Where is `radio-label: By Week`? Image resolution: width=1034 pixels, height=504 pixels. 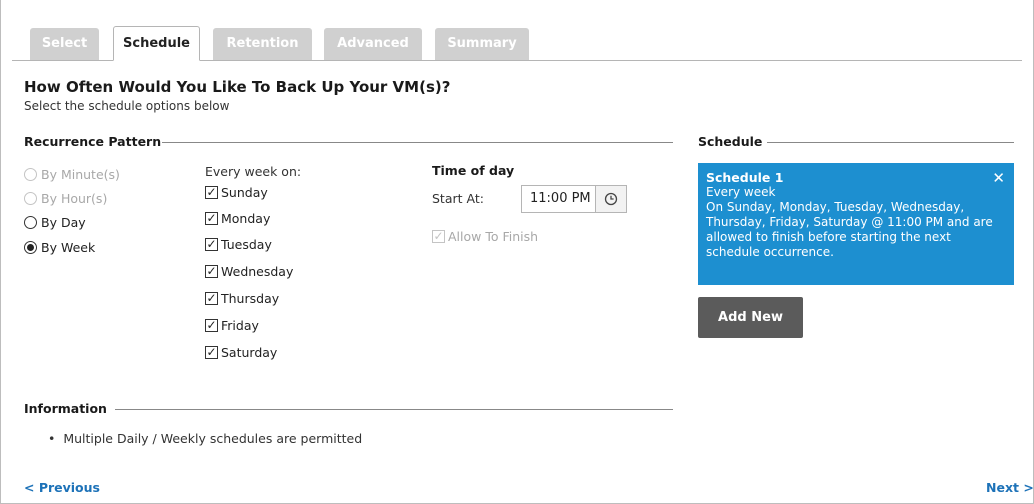
radio-label: By Week is located at coordinates (68, 247).